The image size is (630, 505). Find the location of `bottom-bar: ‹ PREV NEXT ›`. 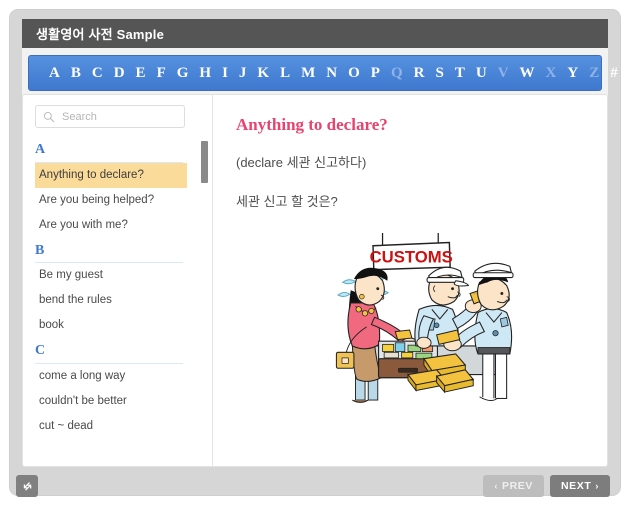

bottom-bar: ‹ PREV NEXT › is located at coordinates (315, 482).